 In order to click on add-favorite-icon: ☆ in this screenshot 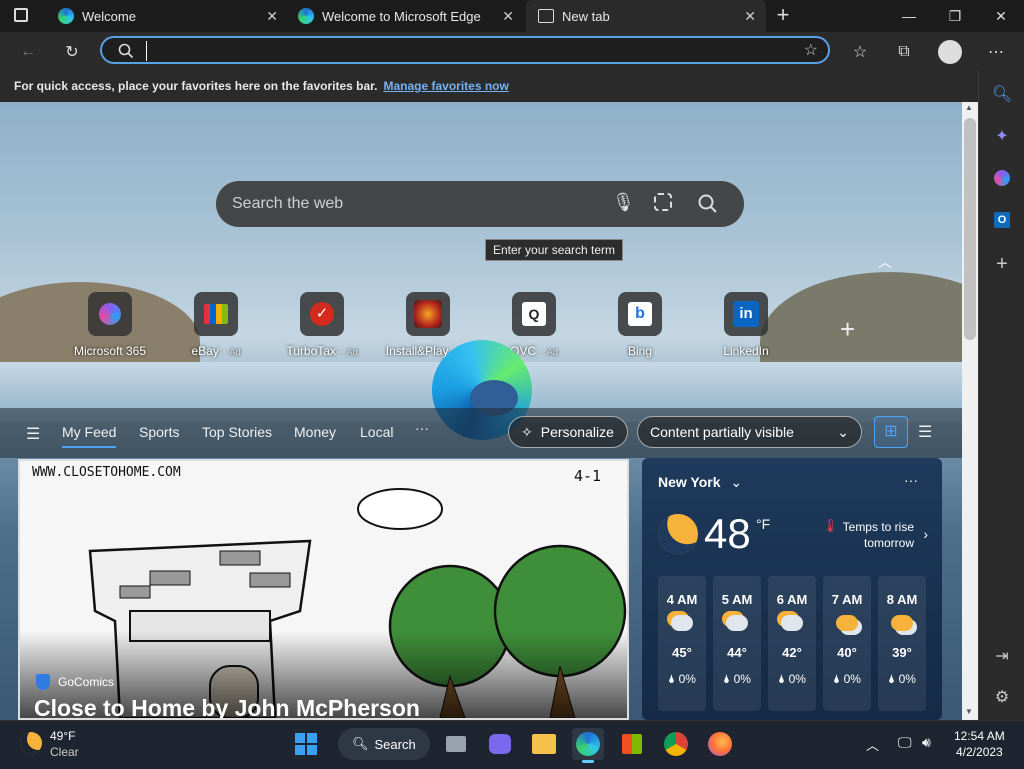, I will do `click(811, 50)`.